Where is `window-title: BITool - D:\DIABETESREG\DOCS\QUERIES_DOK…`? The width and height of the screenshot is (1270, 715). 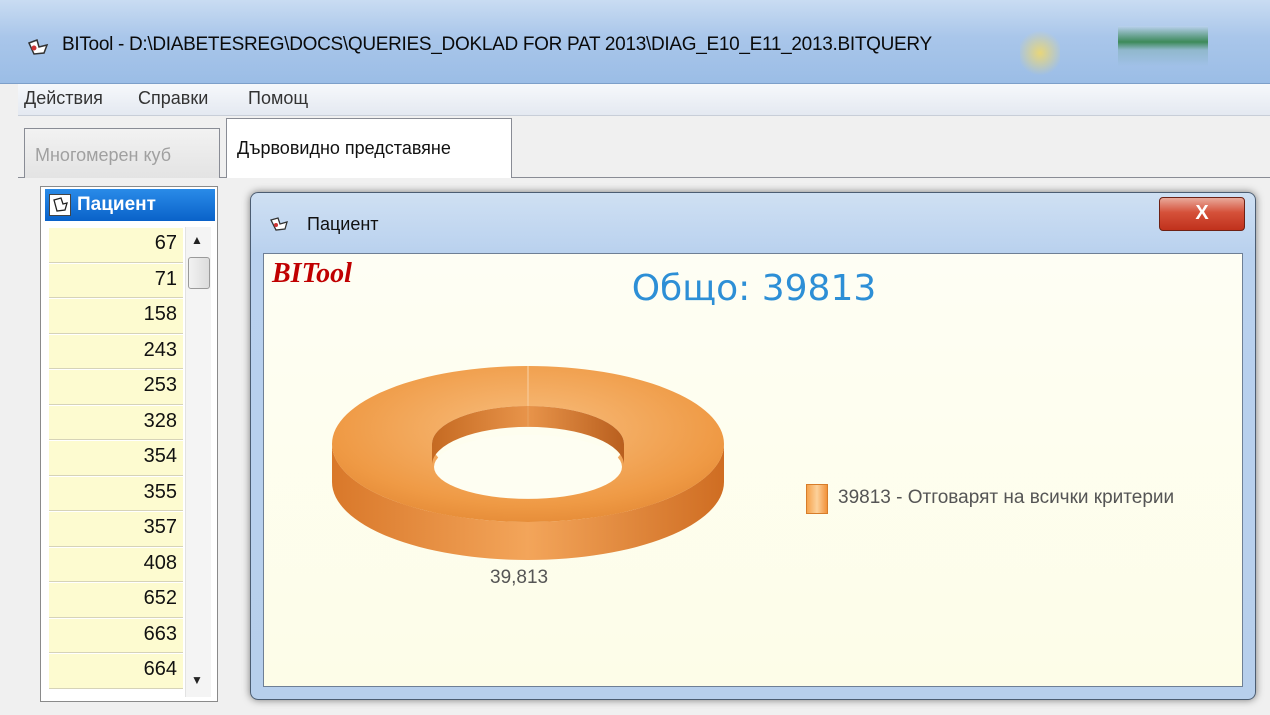 window-title: BITool - D:\DIABETESREG\DOCS\QUERIES_DOK… is located at coordinates (497, 44).